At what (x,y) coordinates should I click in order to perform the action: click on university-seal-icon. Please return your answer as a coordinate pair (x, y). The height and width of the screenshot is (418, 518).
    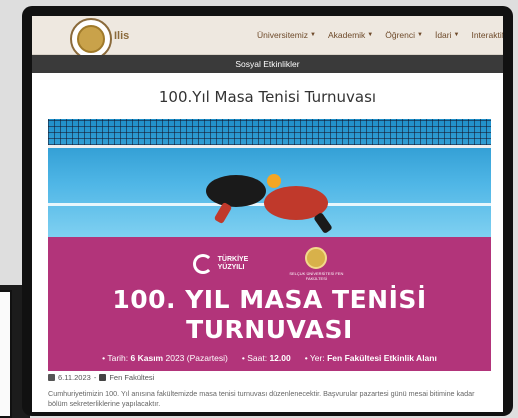
    Looking at the image, I should click on (91, 39).